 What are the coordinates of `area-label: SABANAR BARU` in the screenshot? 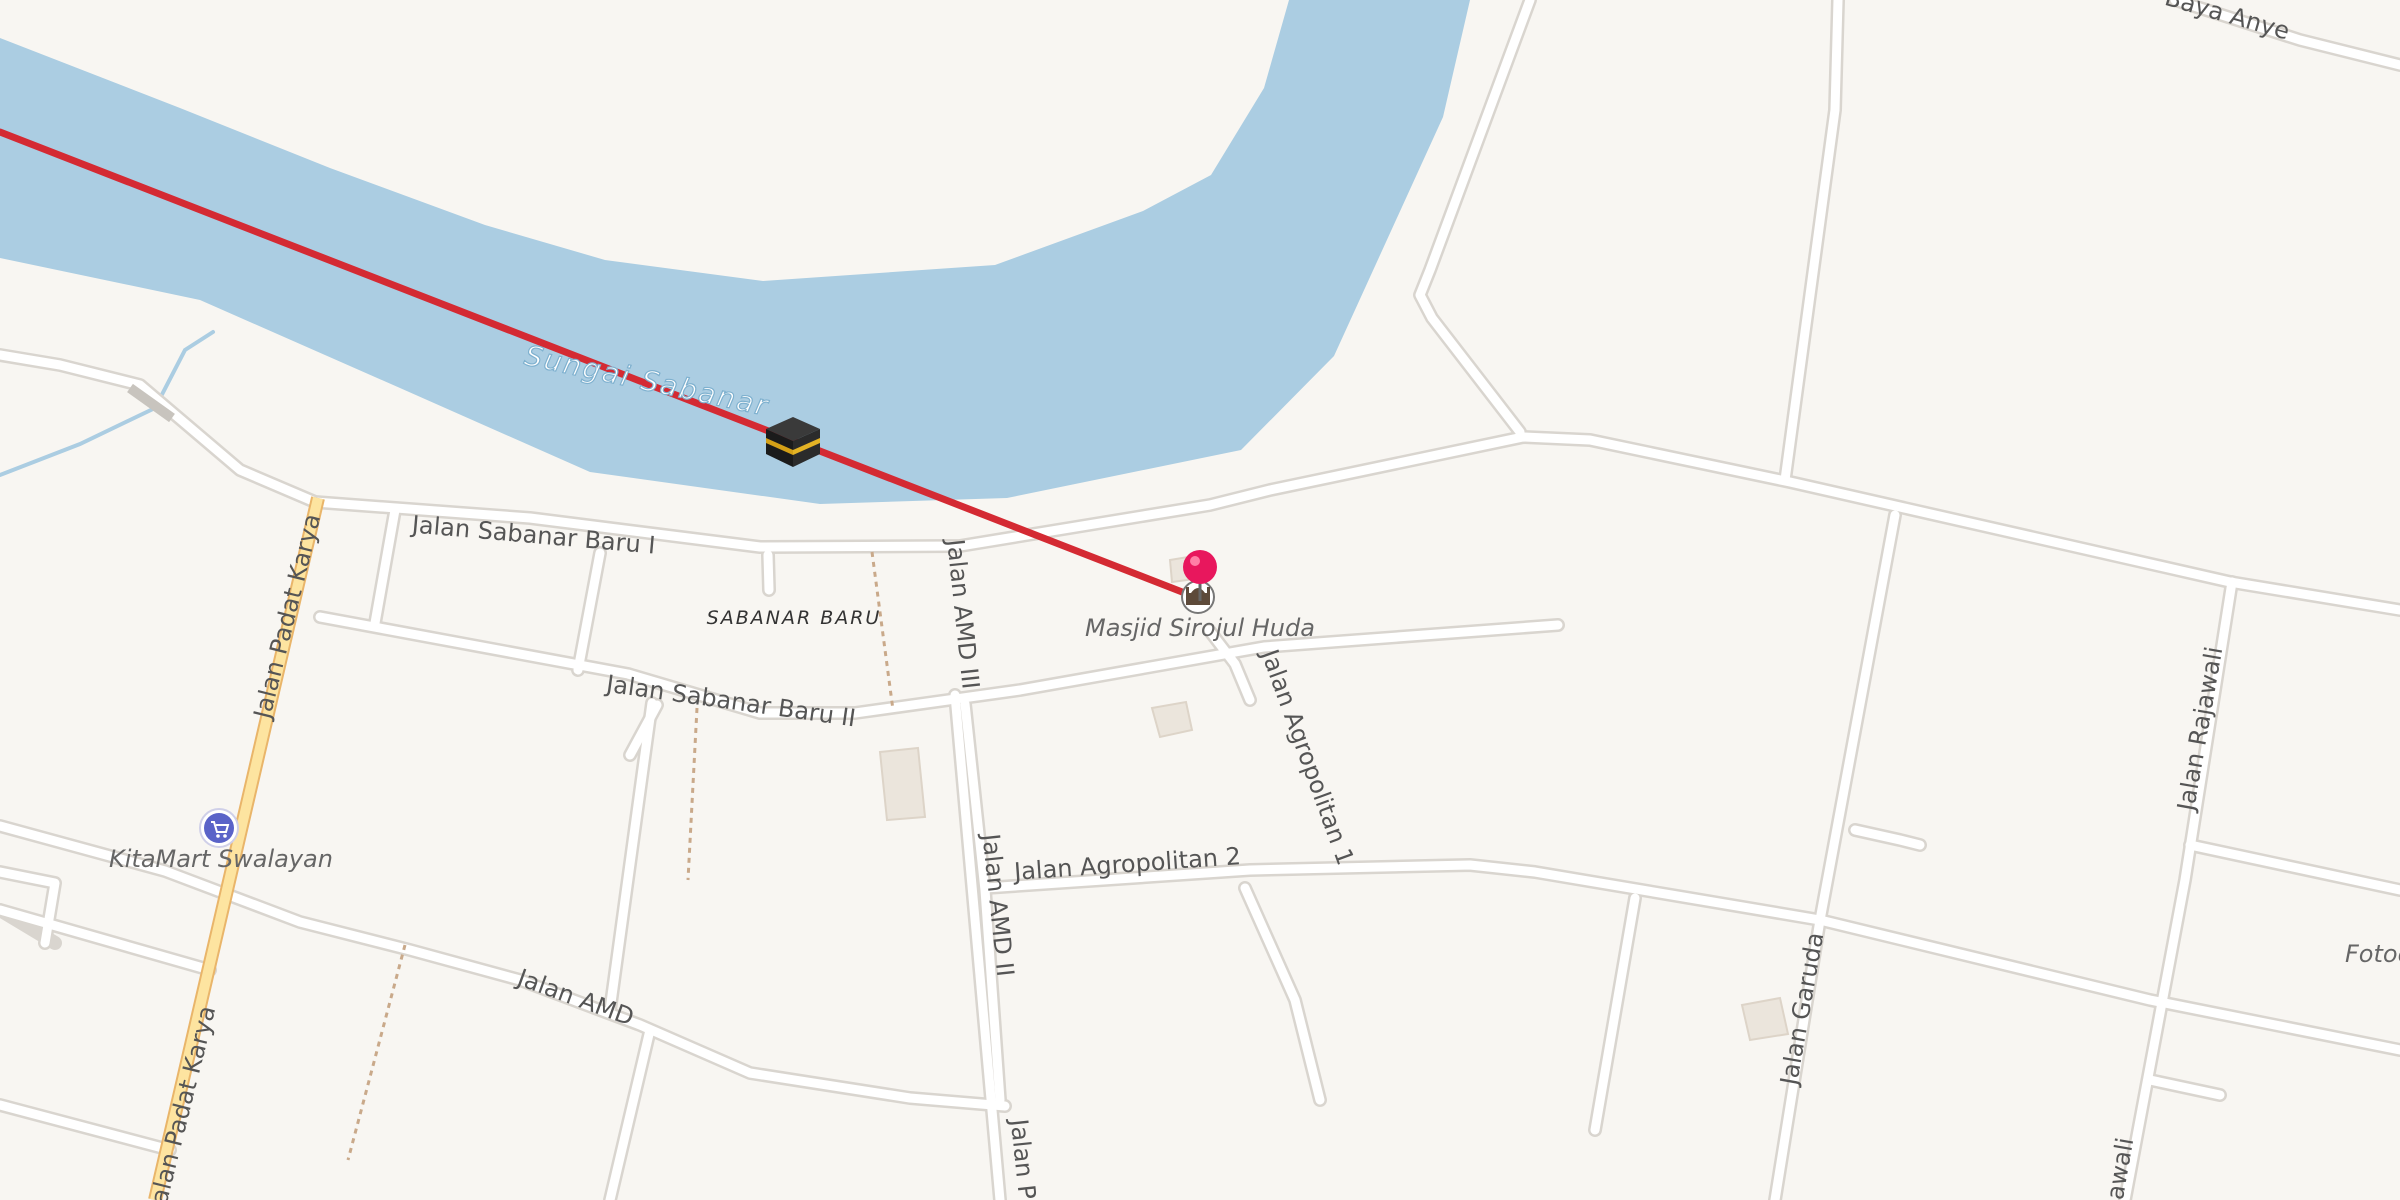 It's located at (794, 618).